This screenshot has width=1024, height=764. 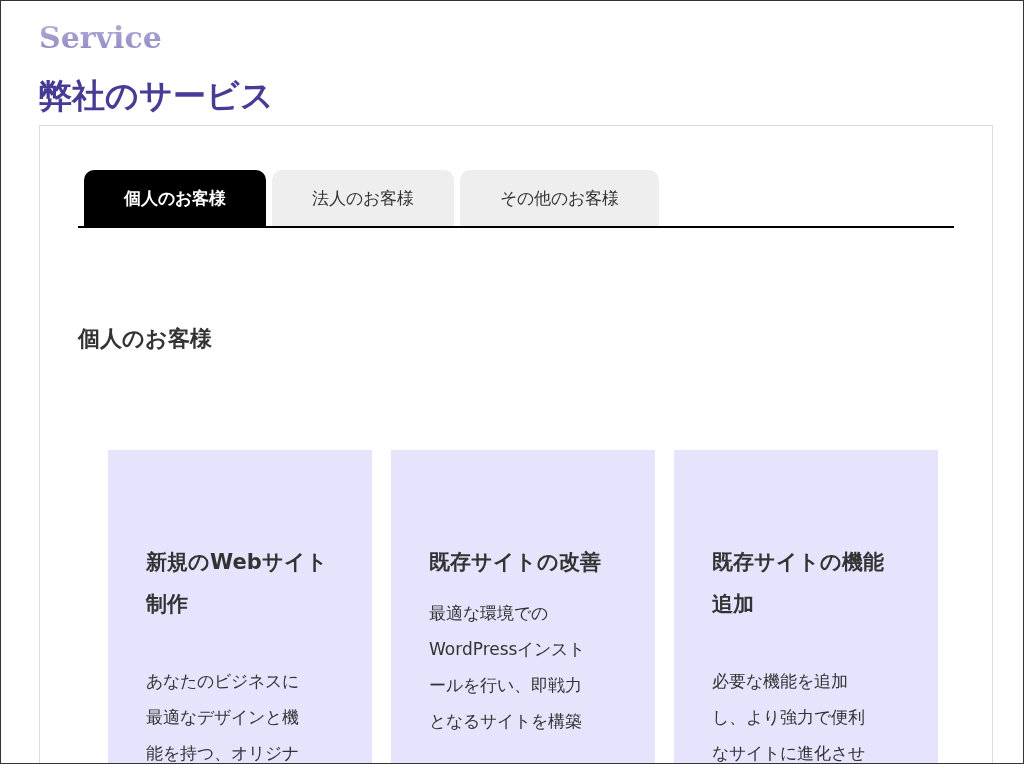 I want to click on card-title: 既存サイトの改善, so click(x=515, y=562).